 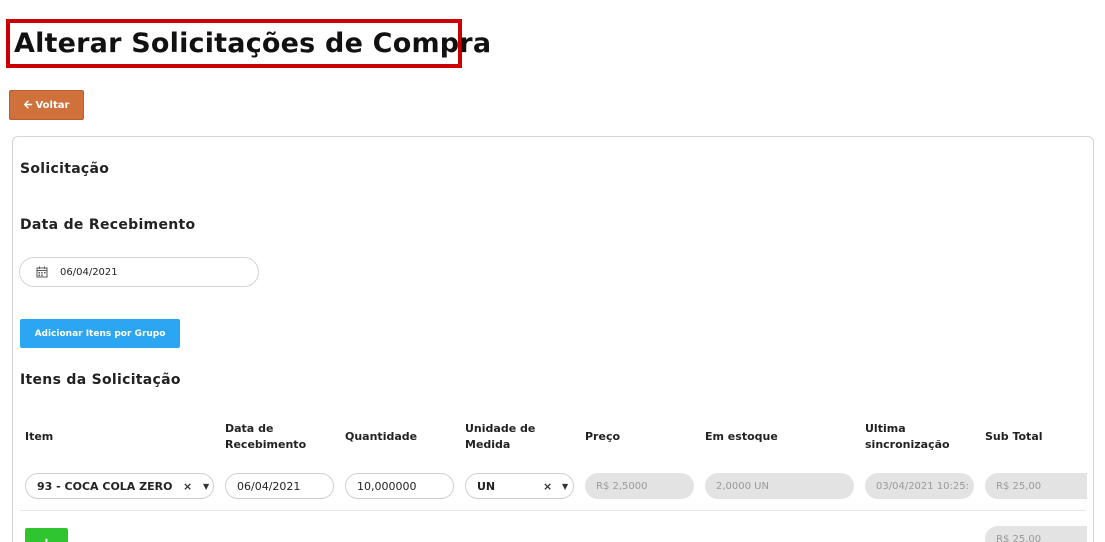 What do you see at coordinates (907, 437) in the screenshot?
I see `header-last-sync: Ultima sincronização` at bounding box center [907, 437].